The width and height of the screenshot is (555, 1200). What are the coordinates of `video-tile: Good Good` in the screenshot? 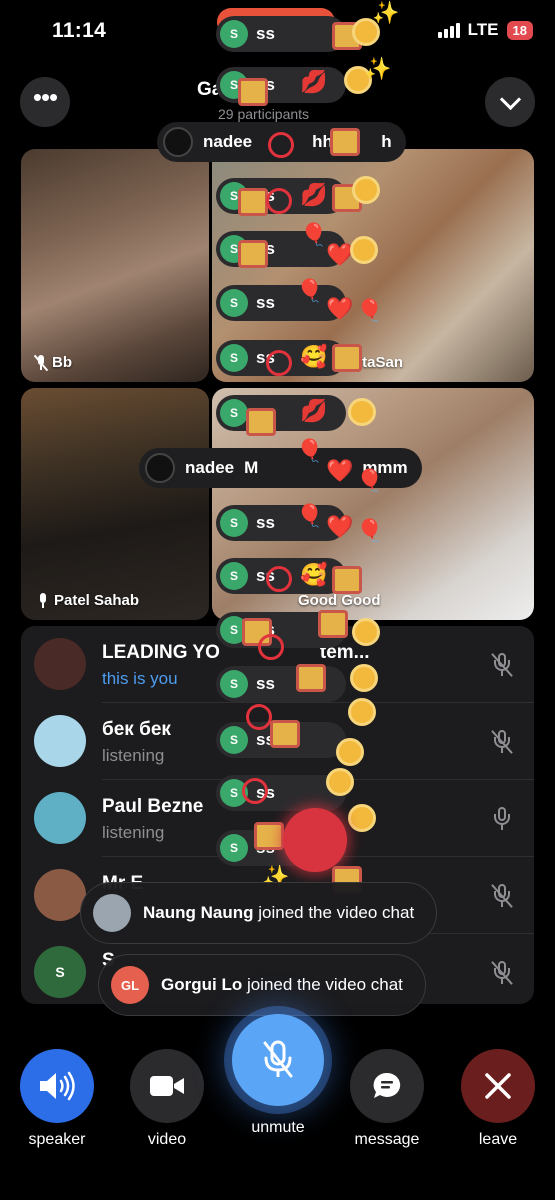 It's located at (373, 504).